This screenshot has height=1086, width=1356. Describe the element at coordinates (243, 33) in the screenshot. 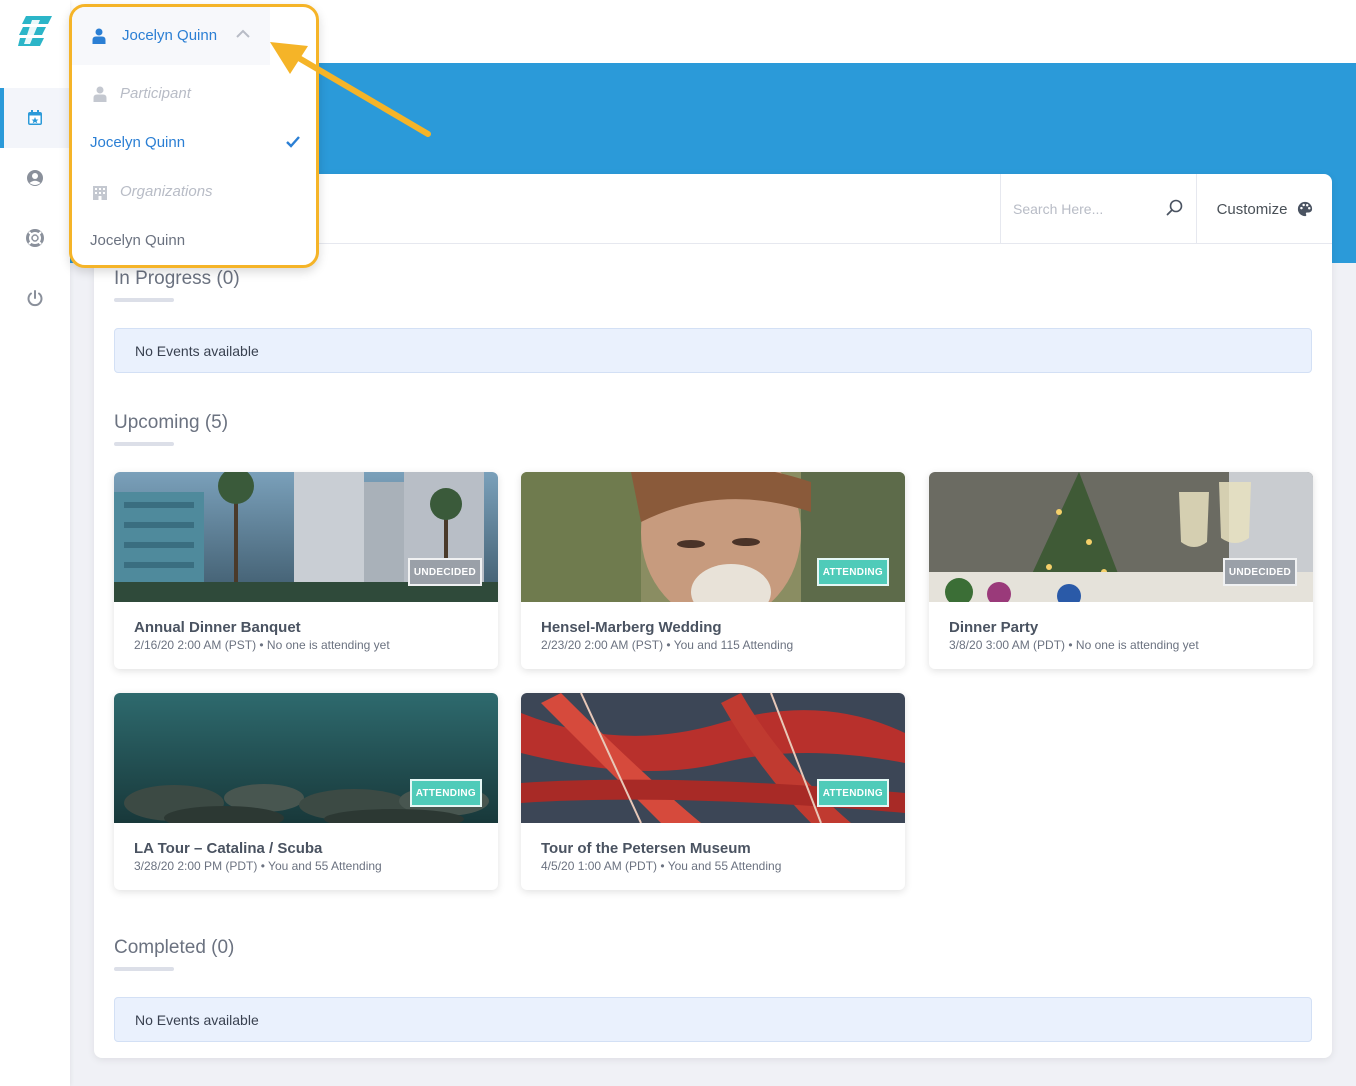

I see `chevron-up-icon` at that location.